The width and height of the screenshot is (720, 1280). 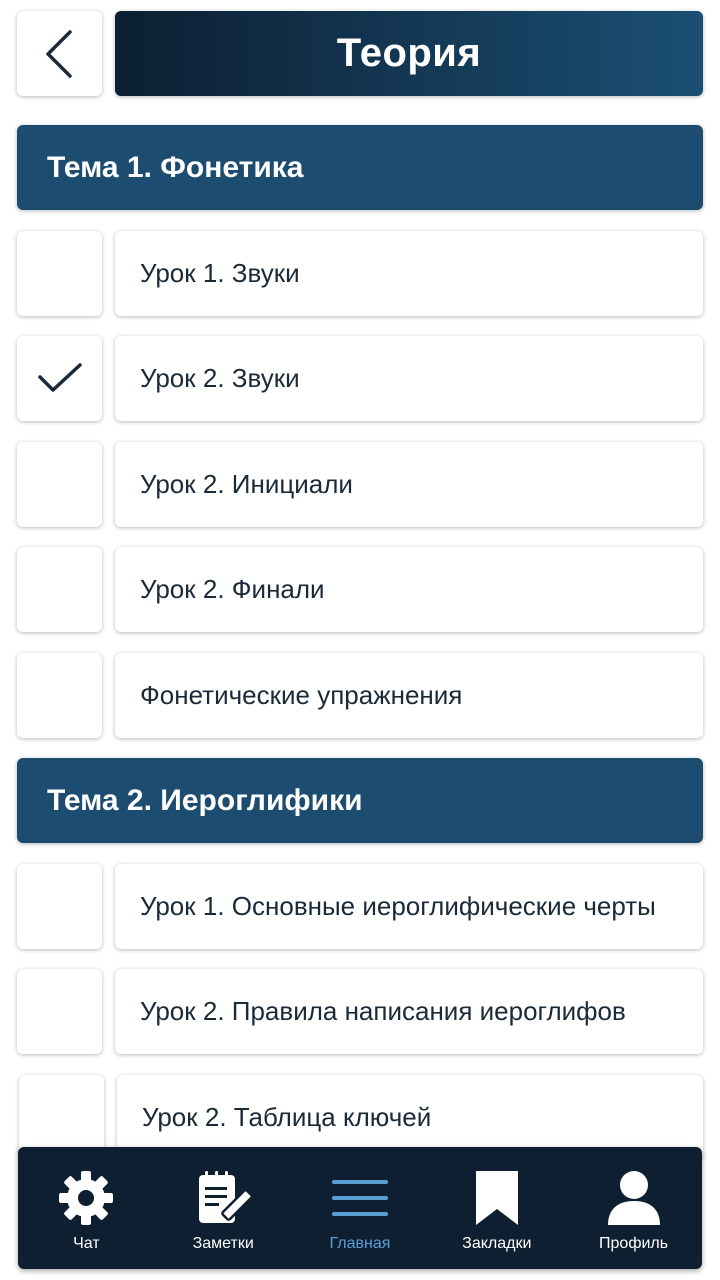 What do you see at coordinates (223, 1243) in the screenshot?
I see `tab-label: Заметки` at bounding box center [223, 1243].